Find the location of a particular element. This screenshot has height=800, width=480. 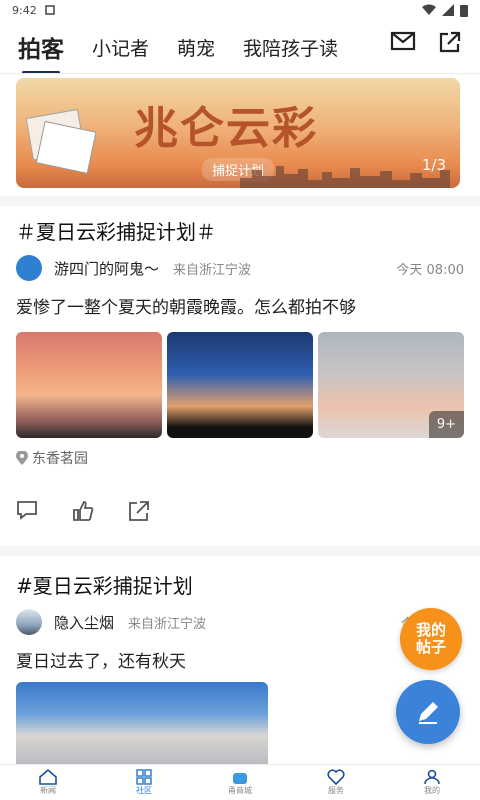

tab-reading: 我陪孩子读 is located at coordinates (290, 47).